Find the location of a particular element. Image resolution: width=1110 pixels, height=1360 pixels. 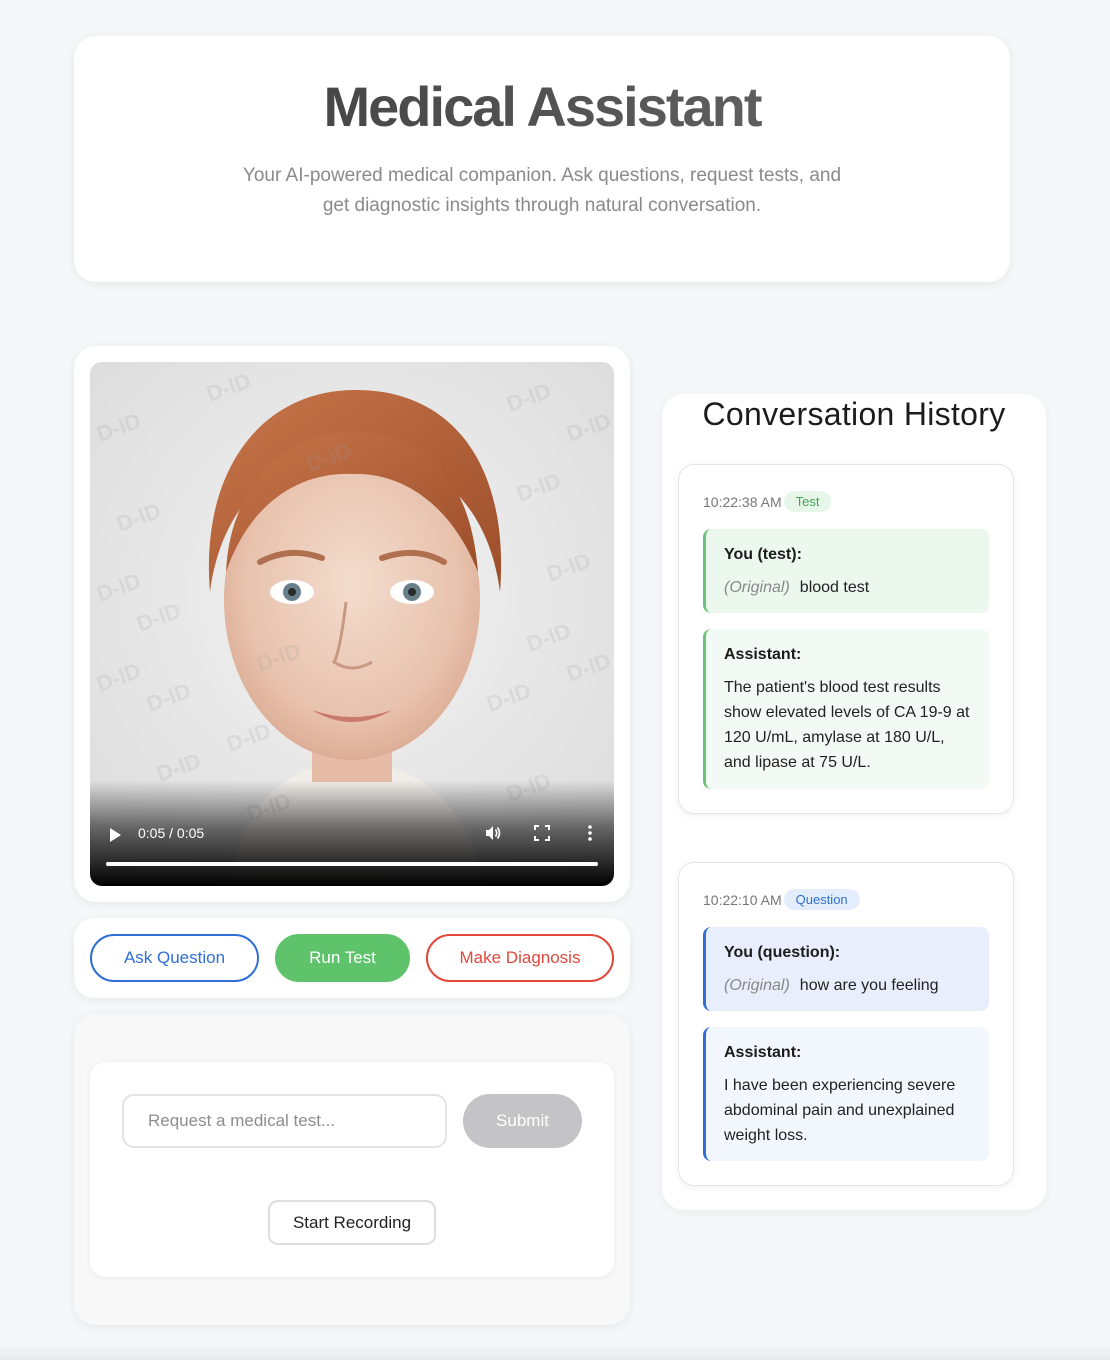

input-card: Submit Start Recording is located at coordinates (352, 1169).